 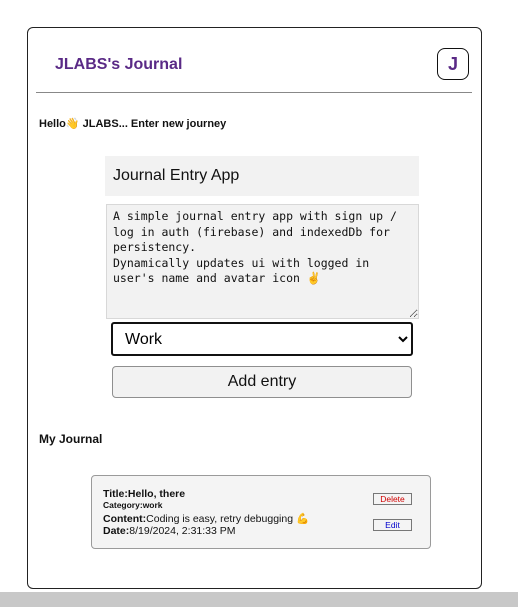 I want to click on category-select: Work, so click(x=262, y=339).